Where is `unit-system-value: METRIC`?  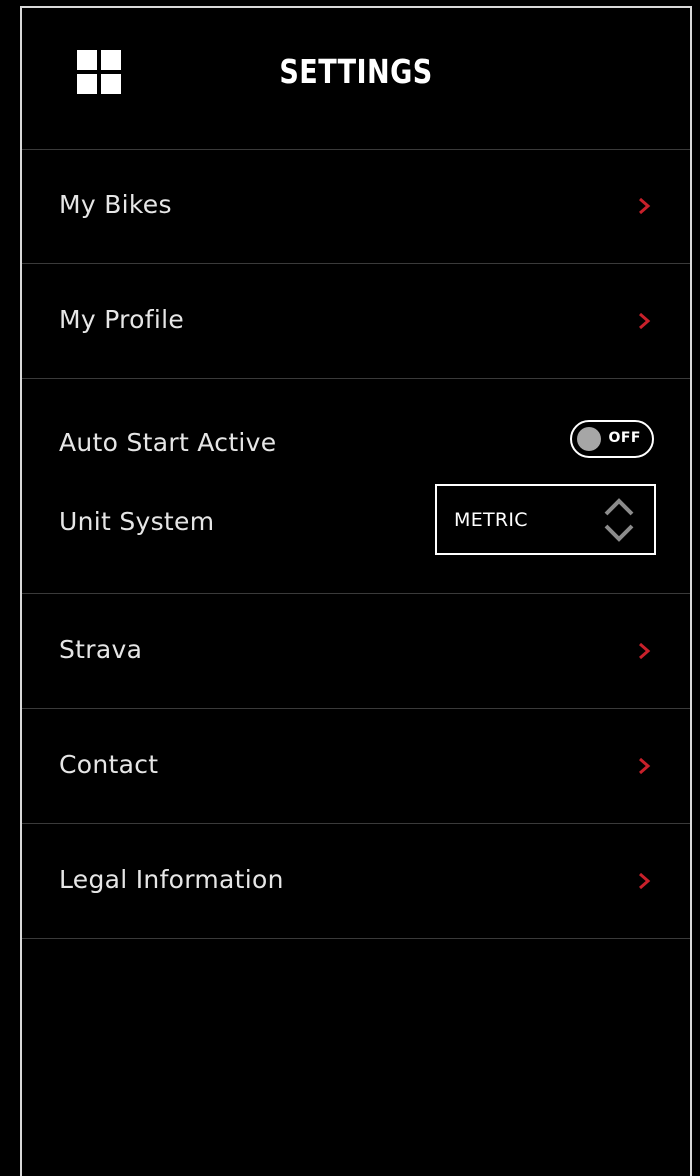
unit-system-value: METRIC is located at coordinates (491, 520).